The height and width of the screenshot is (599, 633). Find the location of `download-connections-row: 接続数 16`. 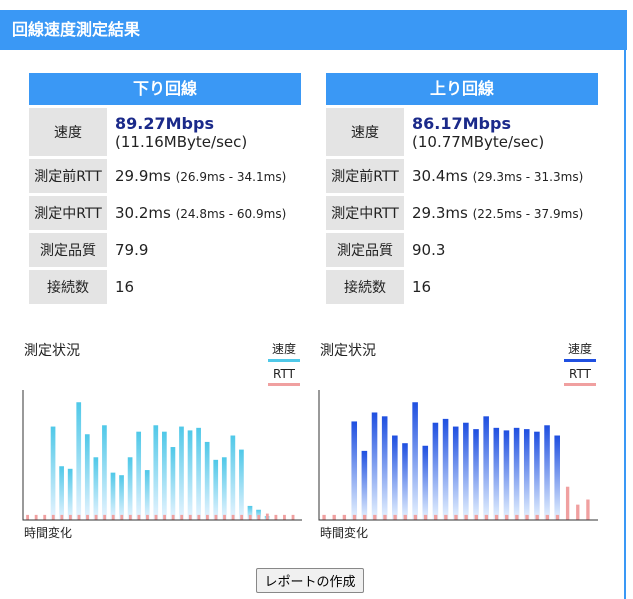

download-connections-row: 接続数 16 is located at coordinates (165, 287).